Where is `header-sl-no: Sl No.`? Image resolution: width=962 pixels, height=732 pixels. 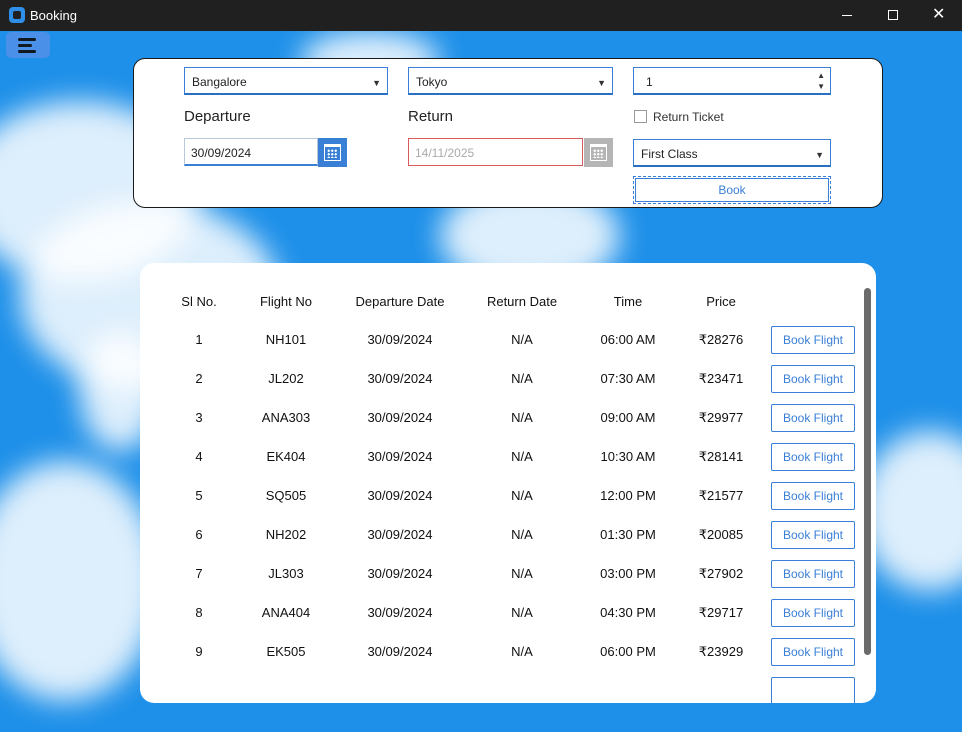
header-sl-no: Sl No. is located at coordinates (199, 301).